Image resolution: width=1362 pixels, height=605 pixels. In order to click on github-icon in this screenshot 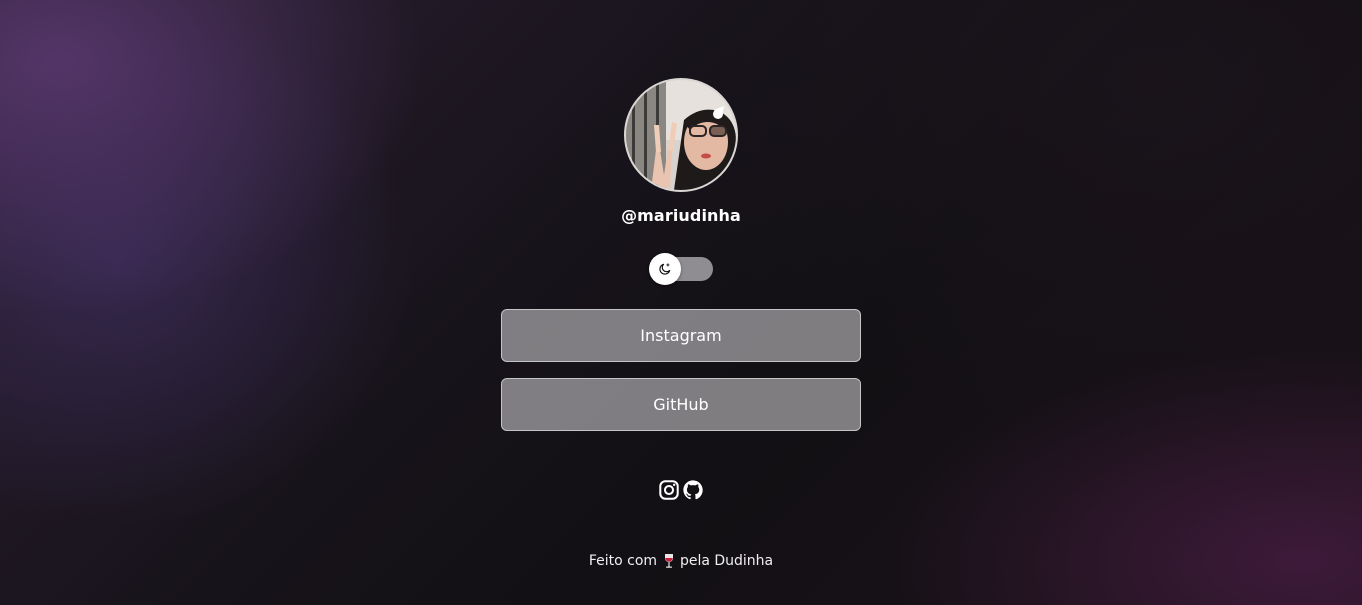, I will do `click(693, 490)`.